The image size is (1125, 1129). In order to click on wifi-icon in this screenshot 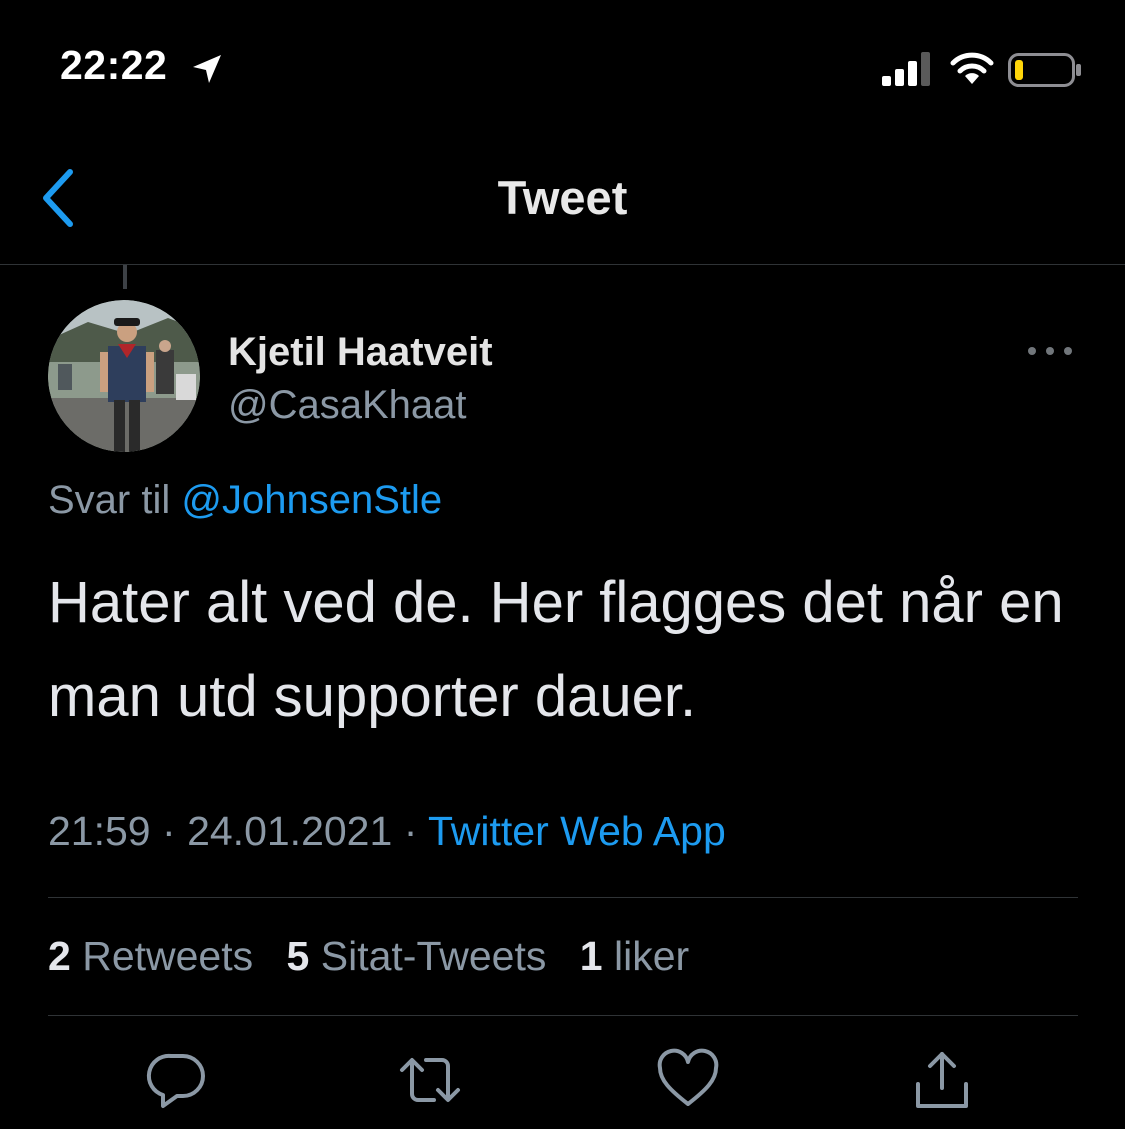, I will do `click(972, 68)`.